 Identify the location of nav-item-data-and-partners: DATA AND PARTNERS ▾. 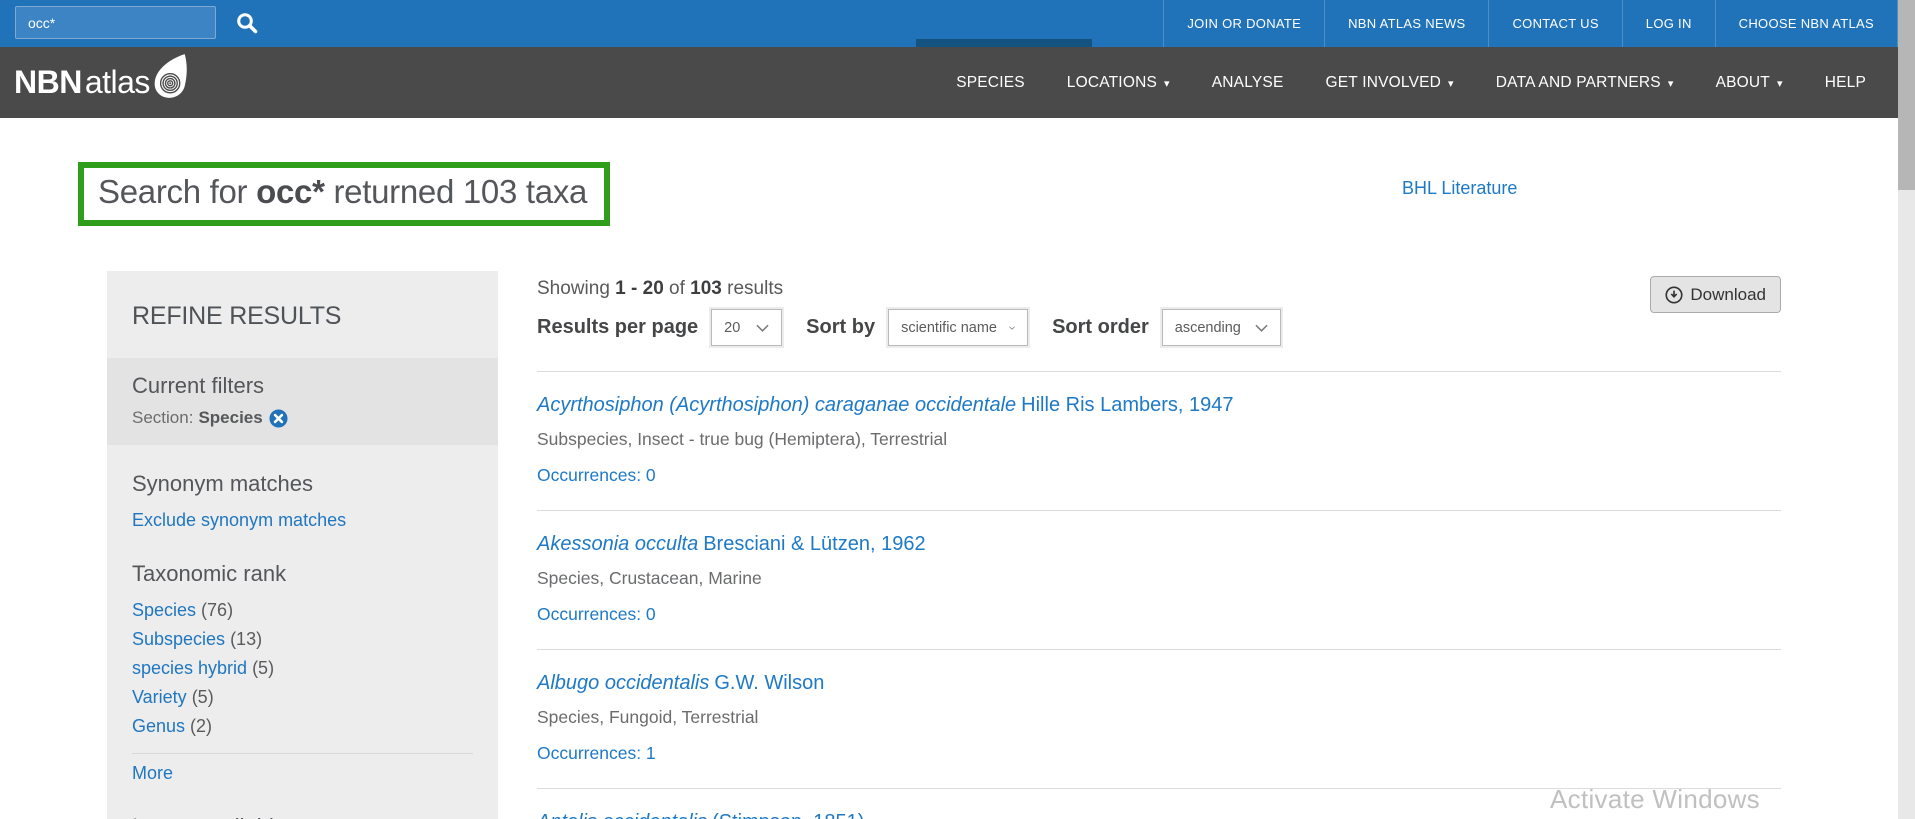
(1585, 82).